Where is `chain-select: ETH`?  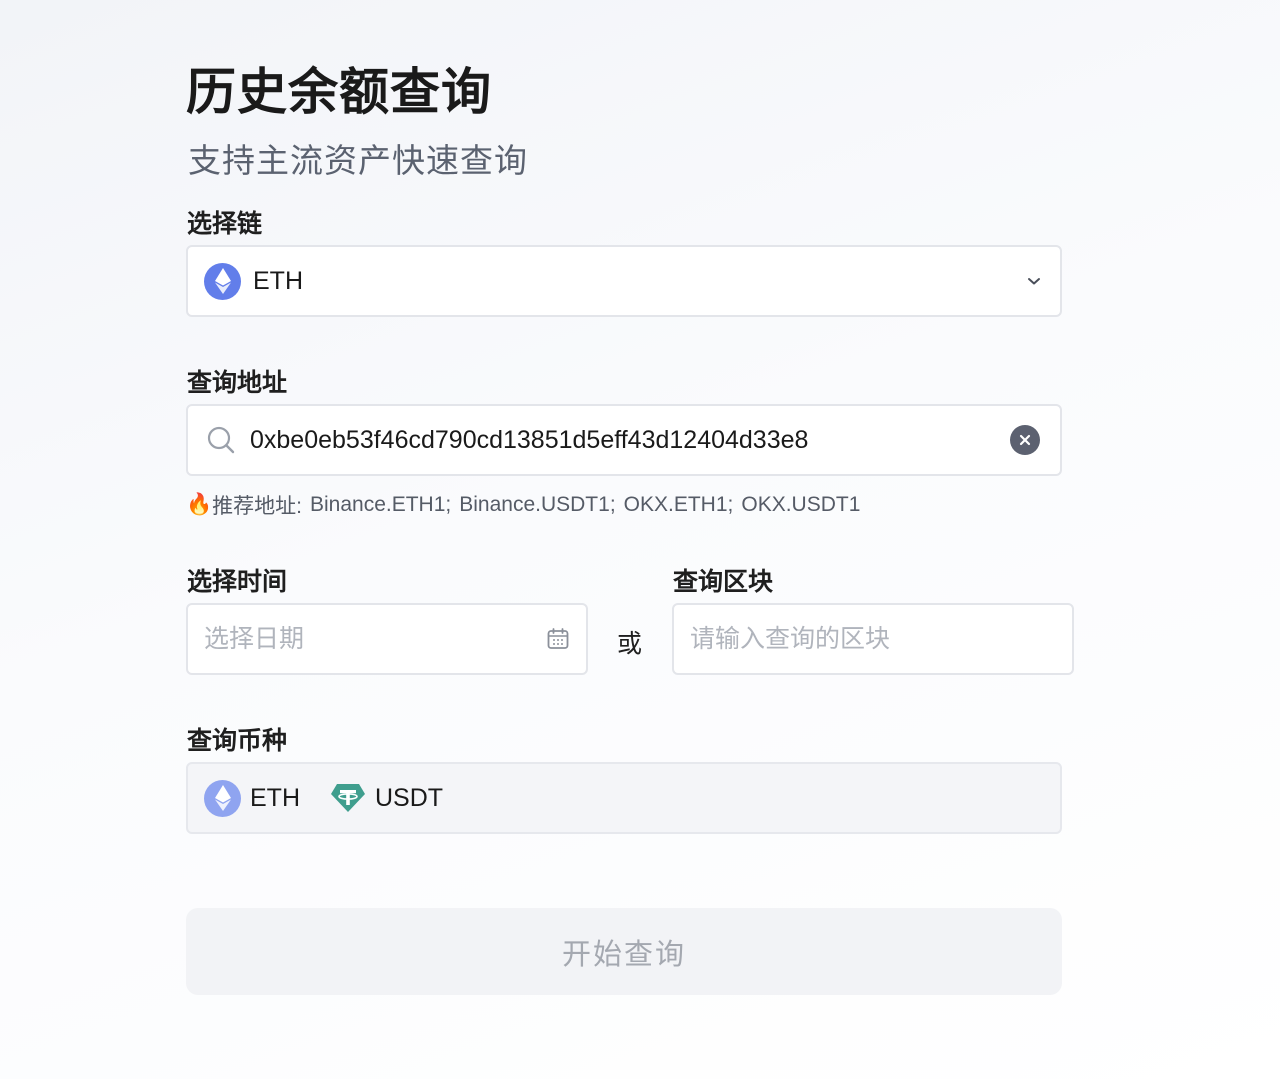
chain-select: ETH is located at coordinates (624, 281).